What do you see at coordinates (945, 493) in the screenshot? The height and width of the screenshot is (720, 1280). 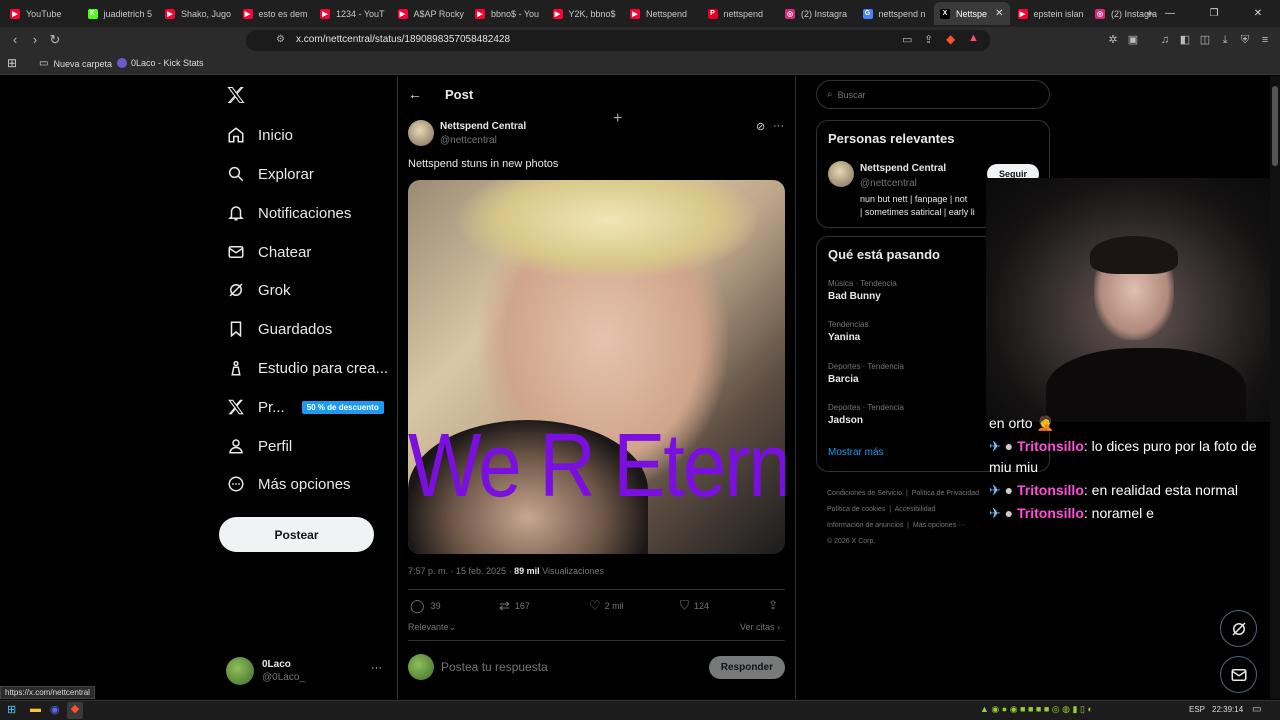 I see `footer-link: Política de Privacidad` at bounding box center [945, 493].